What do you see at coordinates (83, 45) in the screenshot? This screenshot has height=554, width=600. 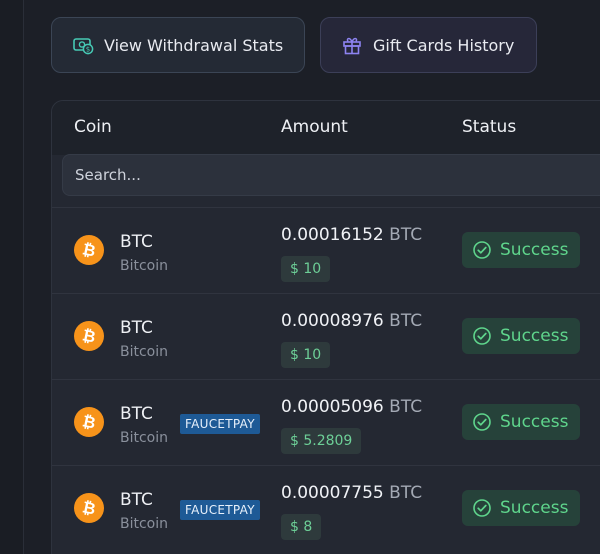 I see `money-stats-icon: $` at bounding box center [83, 45].